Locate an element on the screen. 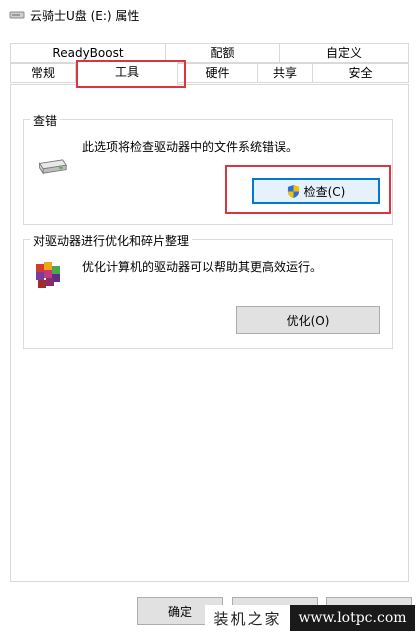 This screenshot has width=419, height=636. watermark-right: www.lotpc.com is located at coordinates (352, 618).